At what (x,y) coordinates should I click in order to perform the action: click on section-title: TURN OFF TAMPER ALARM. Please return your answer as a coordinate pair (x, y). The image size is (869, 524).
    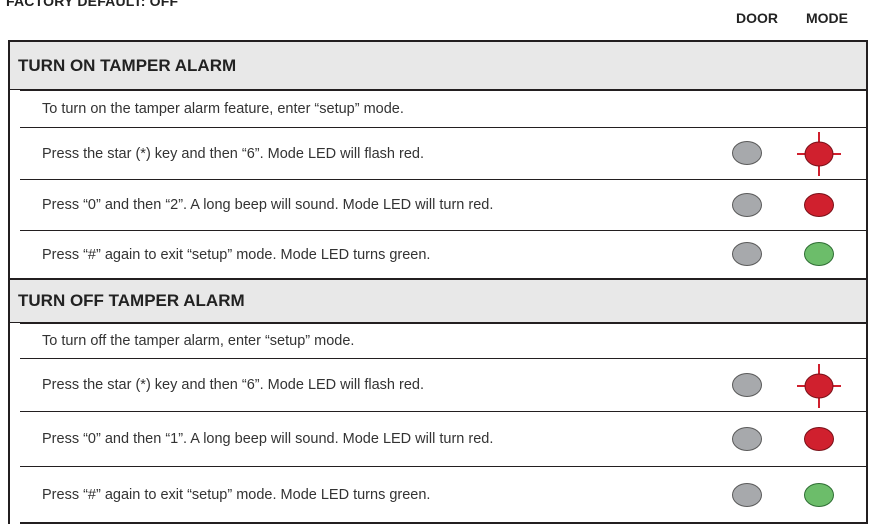
    Looking at the image, I should click on (131, 300).